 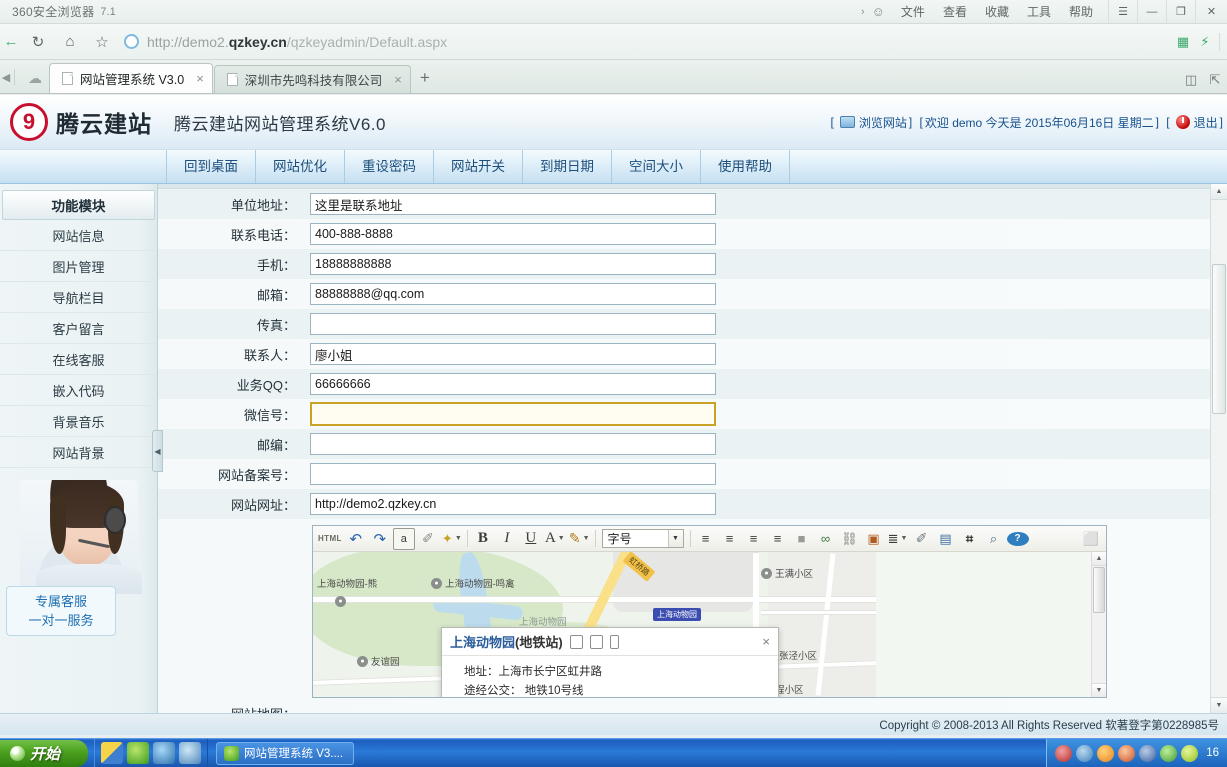 I want to click on plus-icon, so click(x=1190, y=753).